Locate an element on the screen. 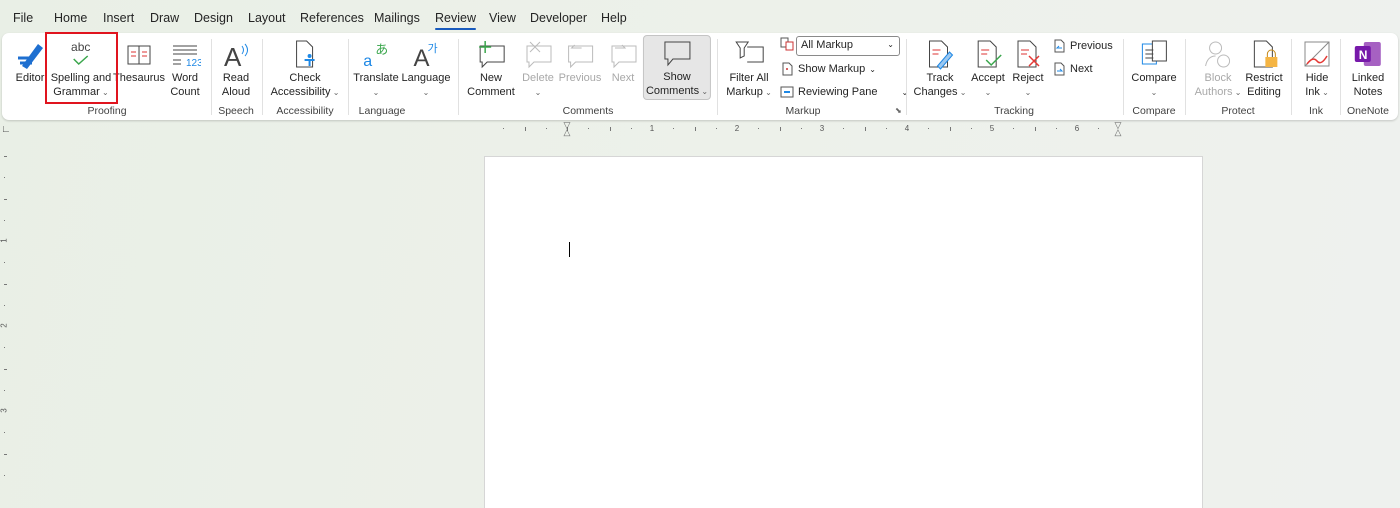 Image resolution: width=1400 pixels, height=508 pixels. tab-file: File is located at coordinates (23, 18).